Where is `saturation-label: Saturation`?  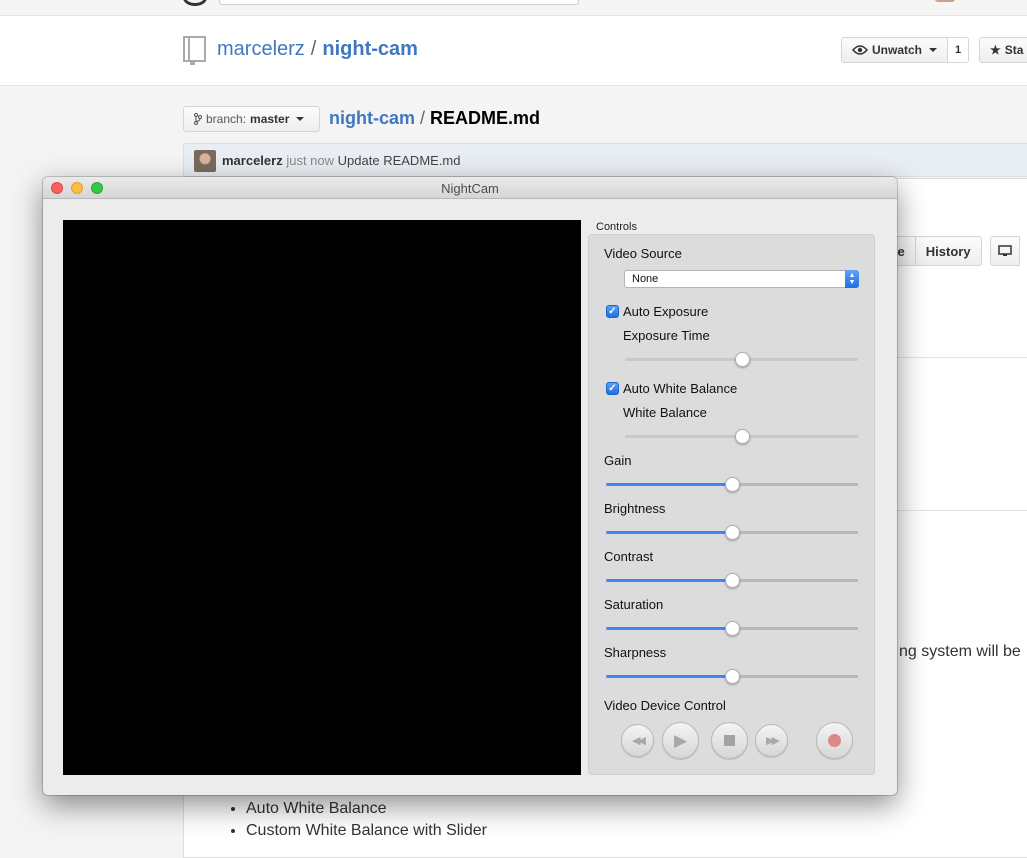
saturation-label: Saturation is located at coordinates (634, 604).